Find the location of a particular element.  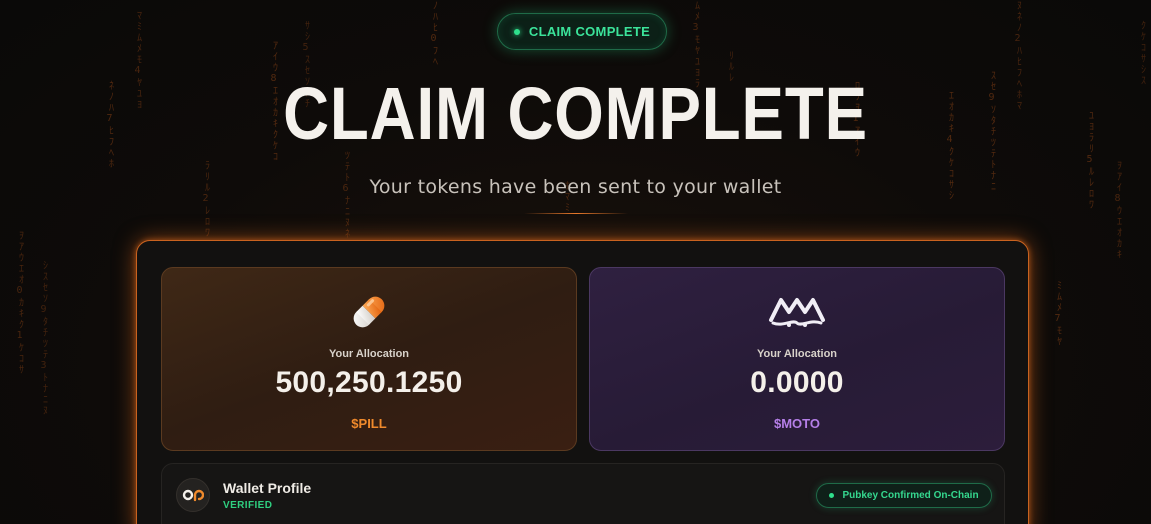

status-badge-label: CLAIM COMPLETE is located at coordinates (589, 31).